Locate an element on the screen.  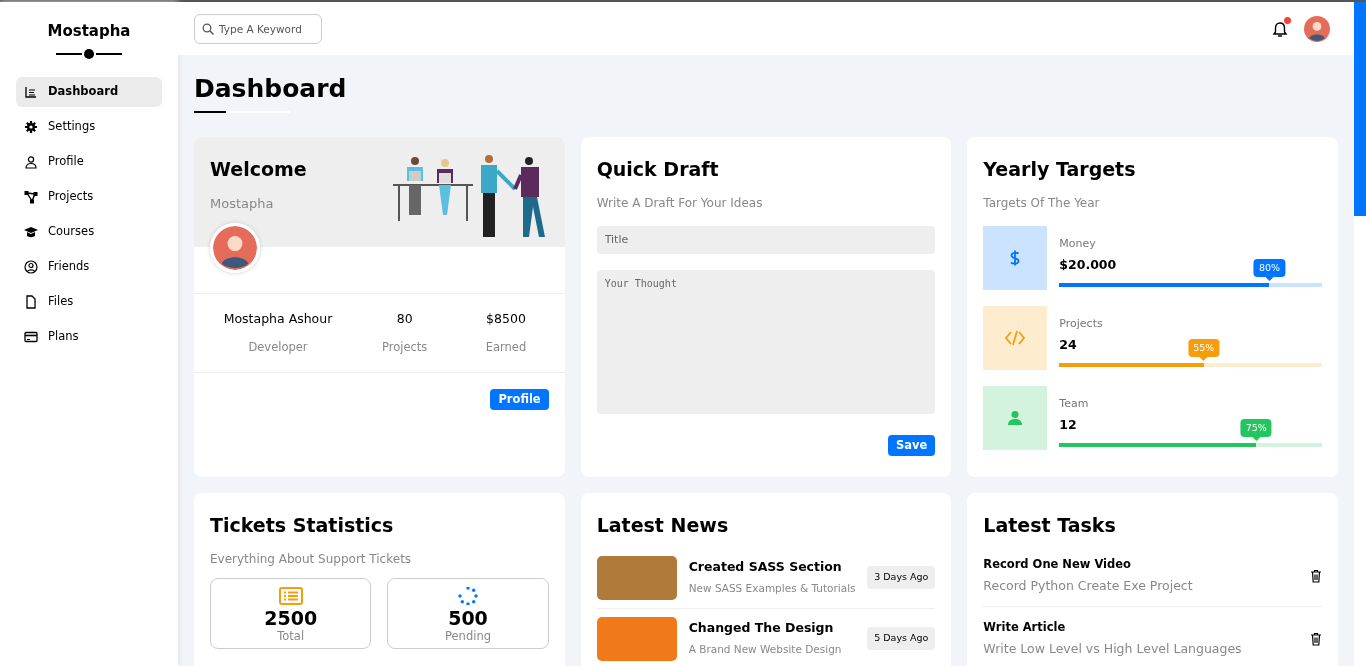
news-title: Changed The Design is located at coordinates (761, 628).